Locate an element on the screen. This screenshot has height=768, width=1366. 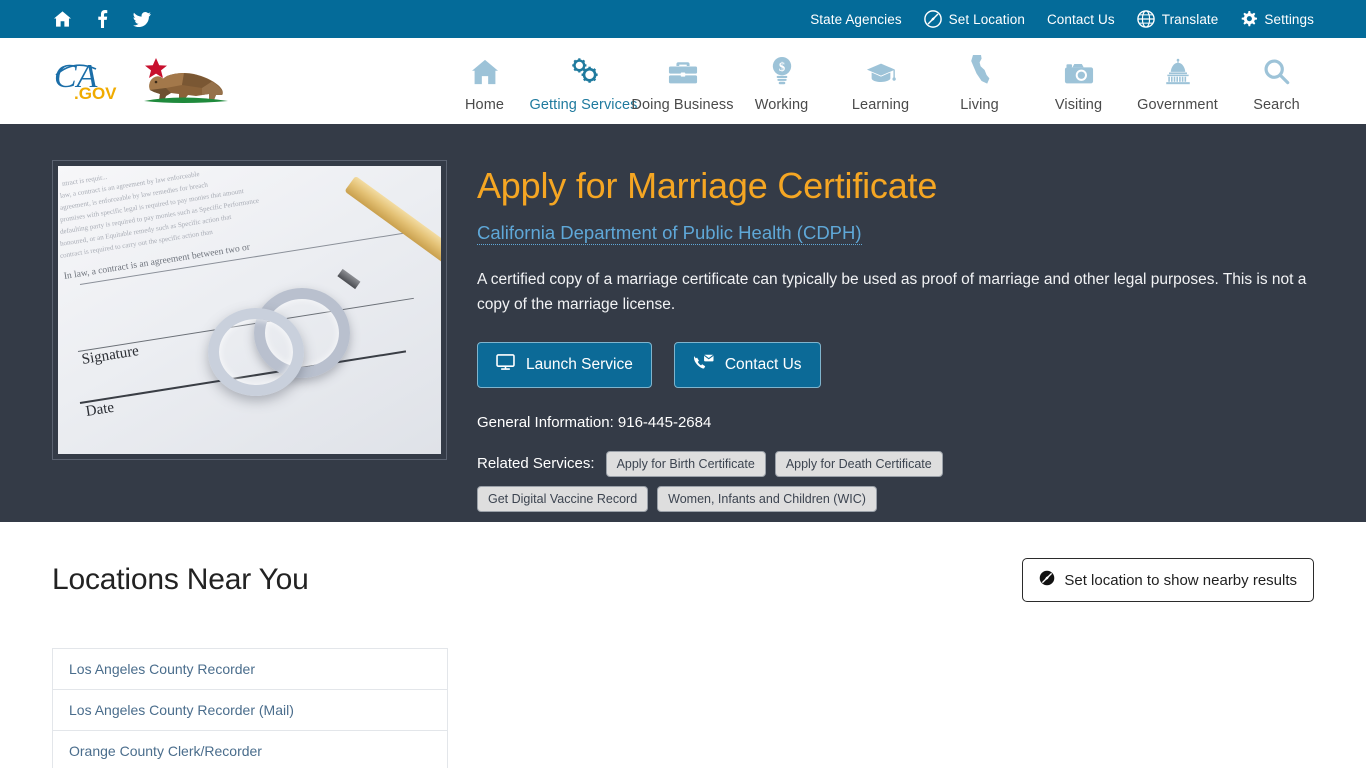
monitor-icon is located at coordinates (505, 364).